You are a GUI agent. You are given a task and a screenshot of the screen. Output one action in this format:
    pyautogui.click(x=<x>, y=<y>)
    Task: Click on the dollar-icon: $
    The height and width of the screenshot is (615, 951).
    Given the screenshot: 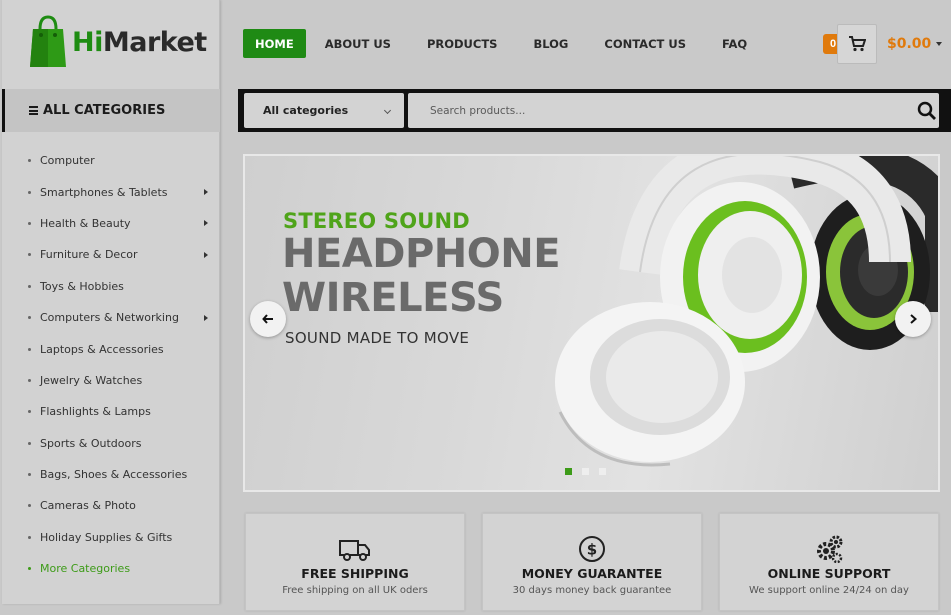 What is the action you would take?
    pyautogui.click(x=592, y=549)
    